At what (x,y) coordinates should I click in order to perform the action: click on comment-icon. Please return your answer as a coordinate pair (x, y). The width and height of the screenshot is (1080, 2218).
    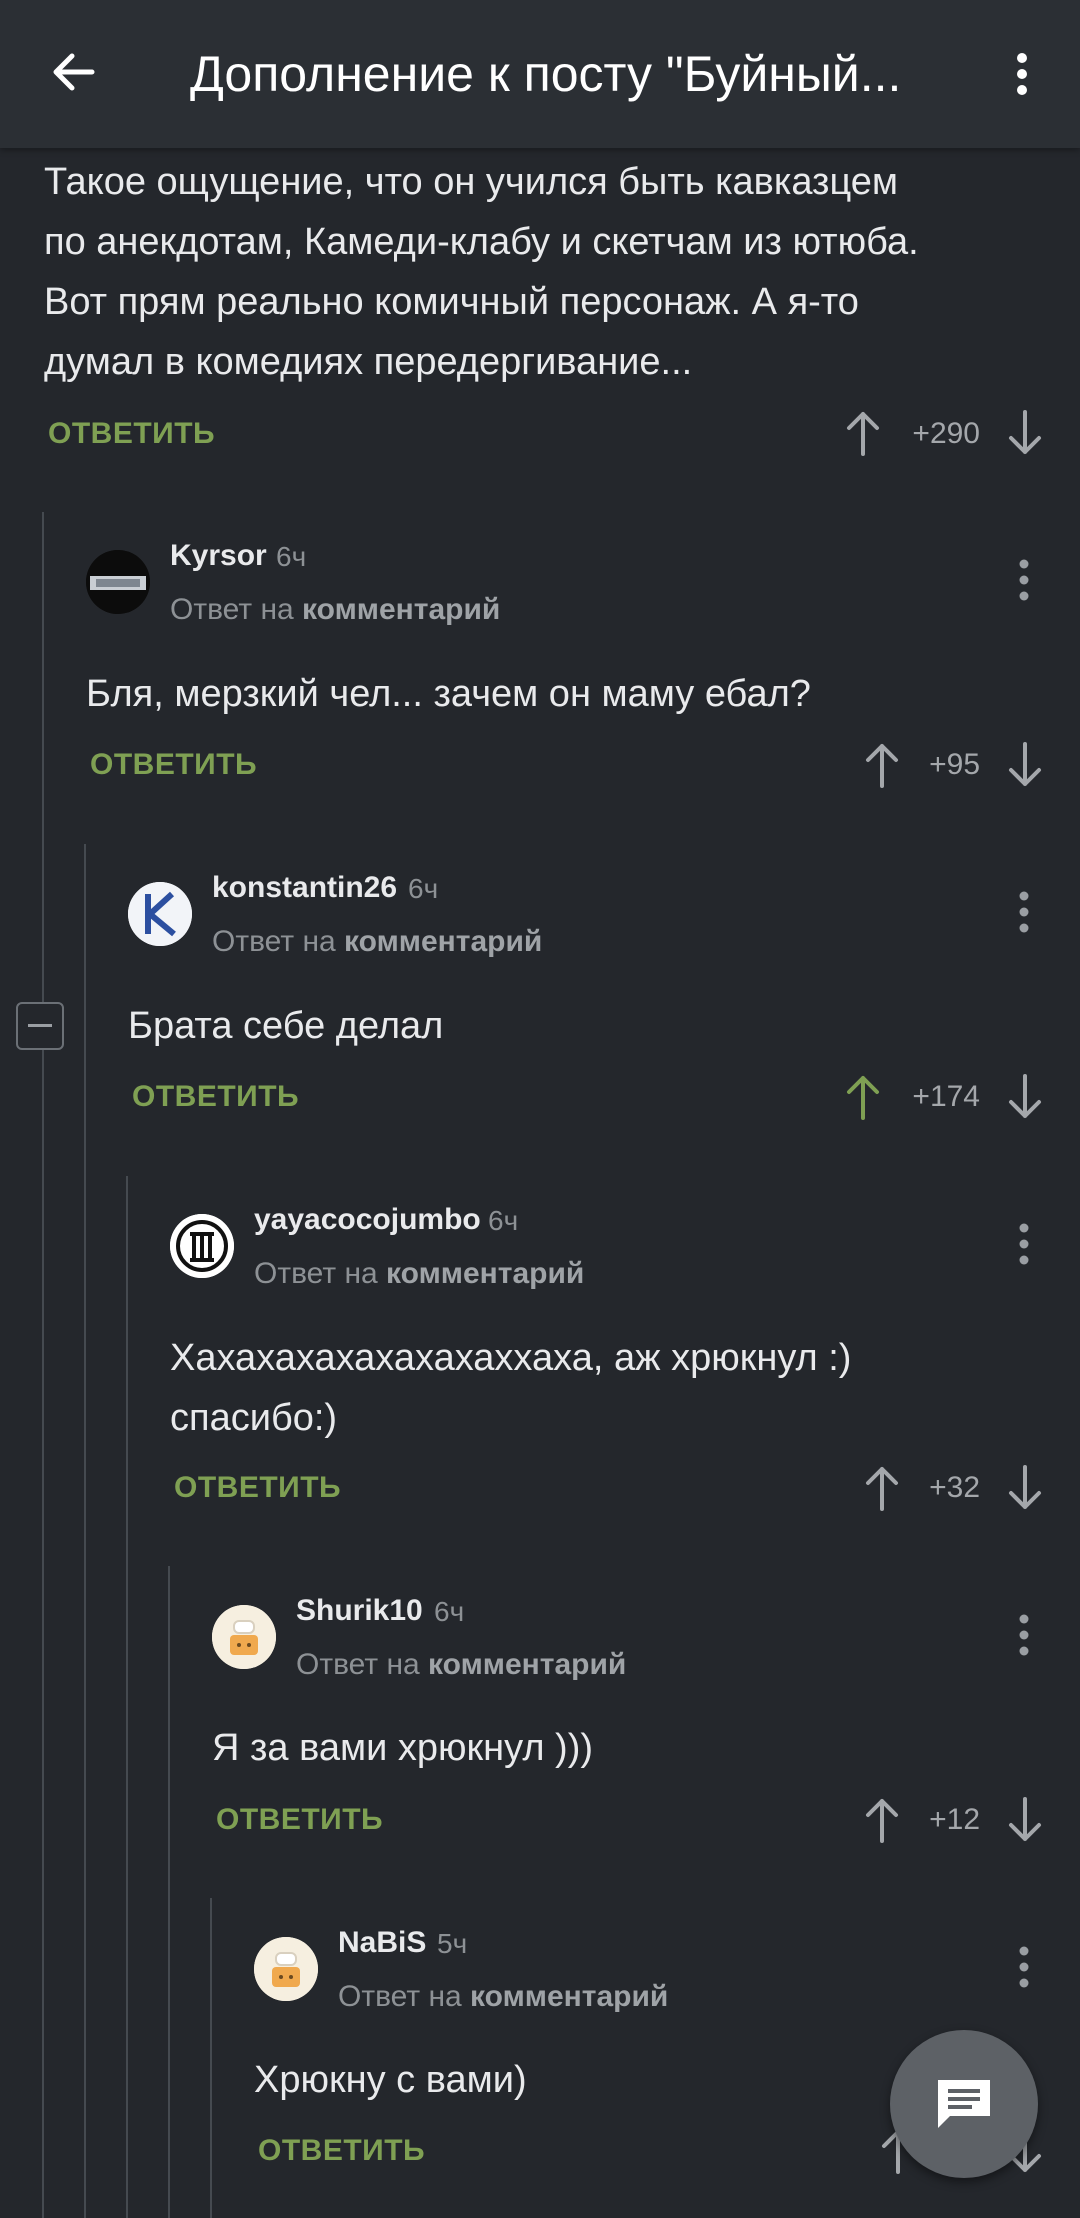
    Looking at the image, I should click on (964, 2104).